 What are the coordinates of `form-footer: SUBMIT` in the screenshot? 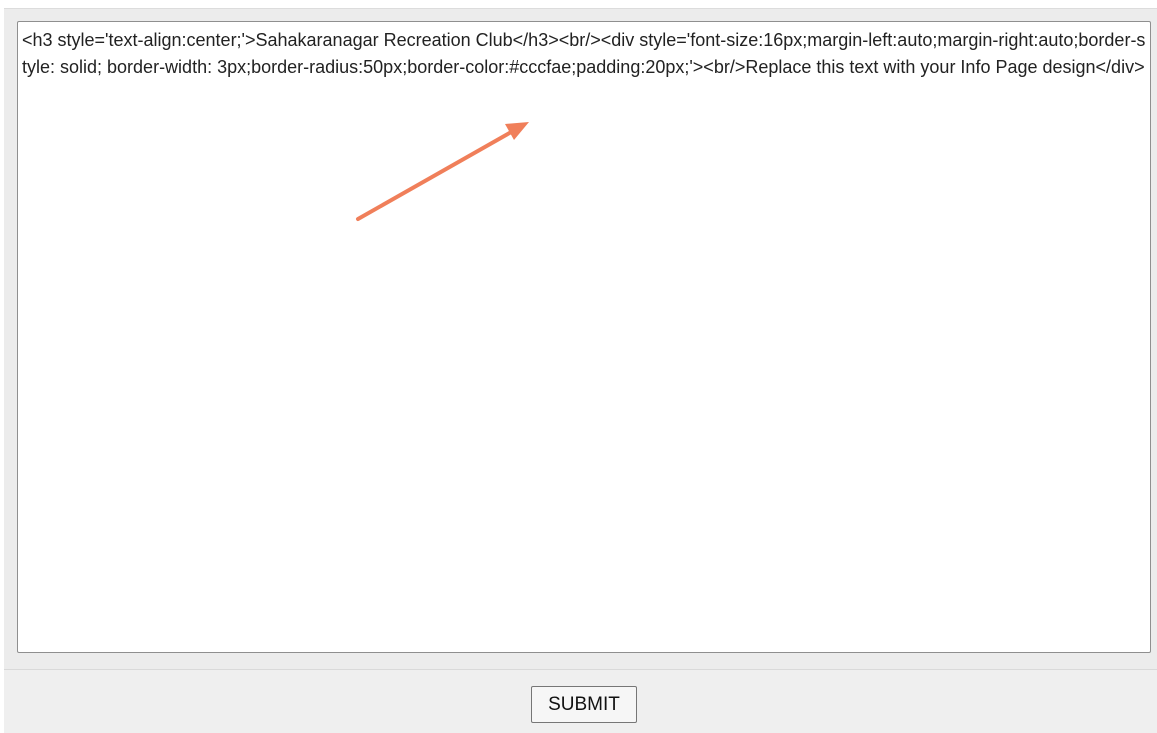 It's located at (580, 701).